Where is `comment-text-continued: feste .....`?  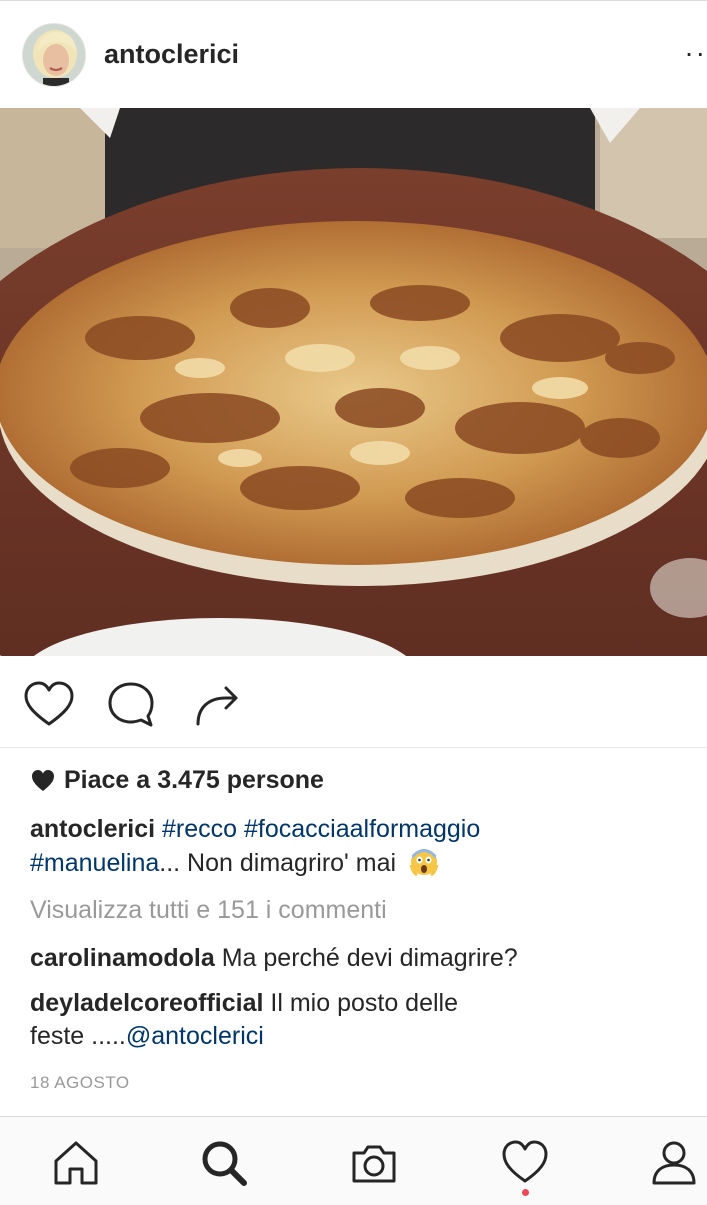 comment-text-continued: feste ..... is located at coordinates (78, 1036).